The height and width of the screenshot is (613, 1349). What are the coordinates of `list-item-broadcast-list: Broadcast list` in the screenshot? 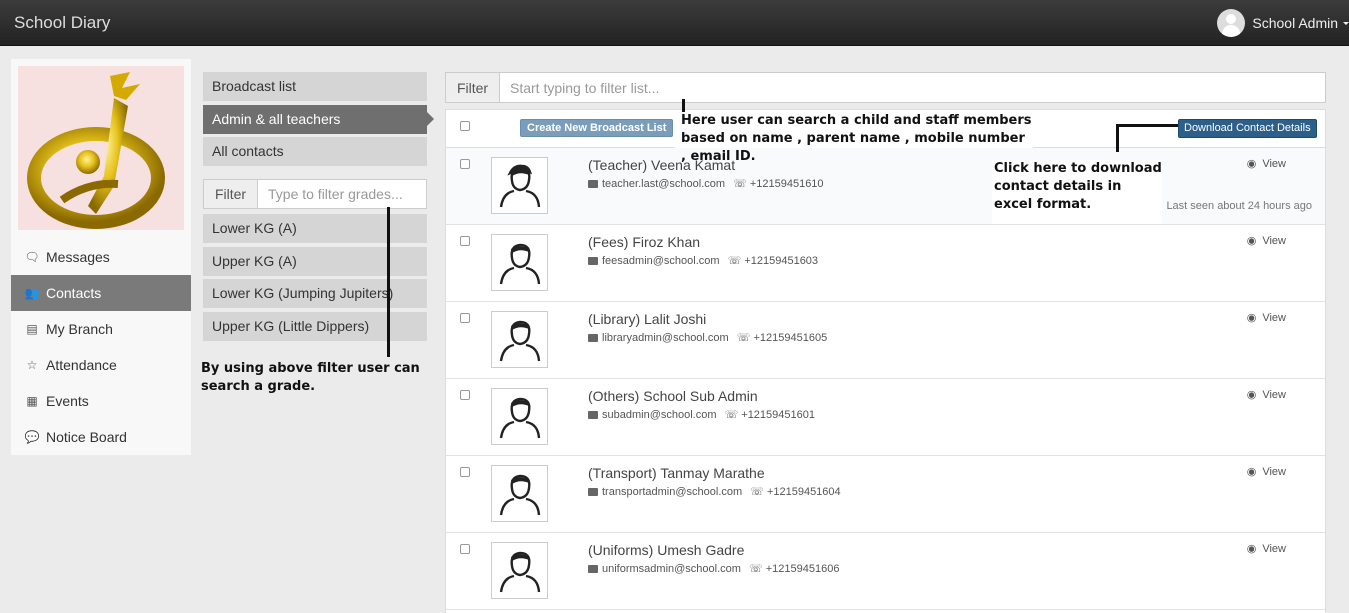 It's located at (315, 86).